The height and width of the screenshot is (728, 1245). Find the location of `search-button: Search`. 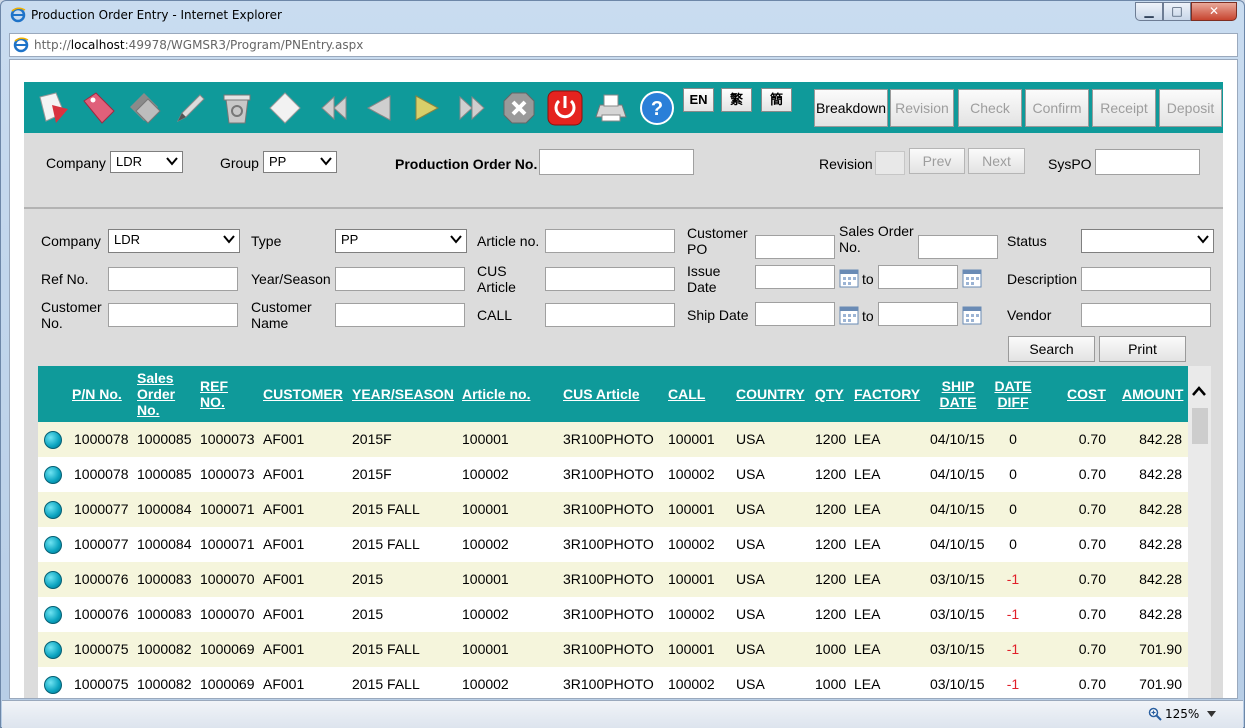

search-button: Search is located at coordinates (1051, 349).